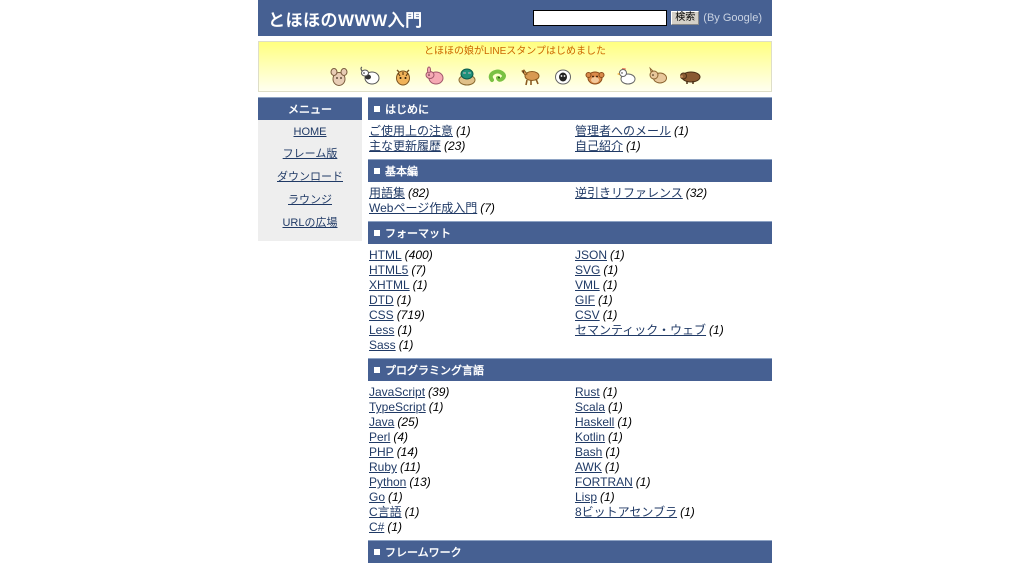 The image size is (1024, 563). Describe the element at coordinates (469, 497) in the screenshot. I see `list-item: Go (1)` at that location.